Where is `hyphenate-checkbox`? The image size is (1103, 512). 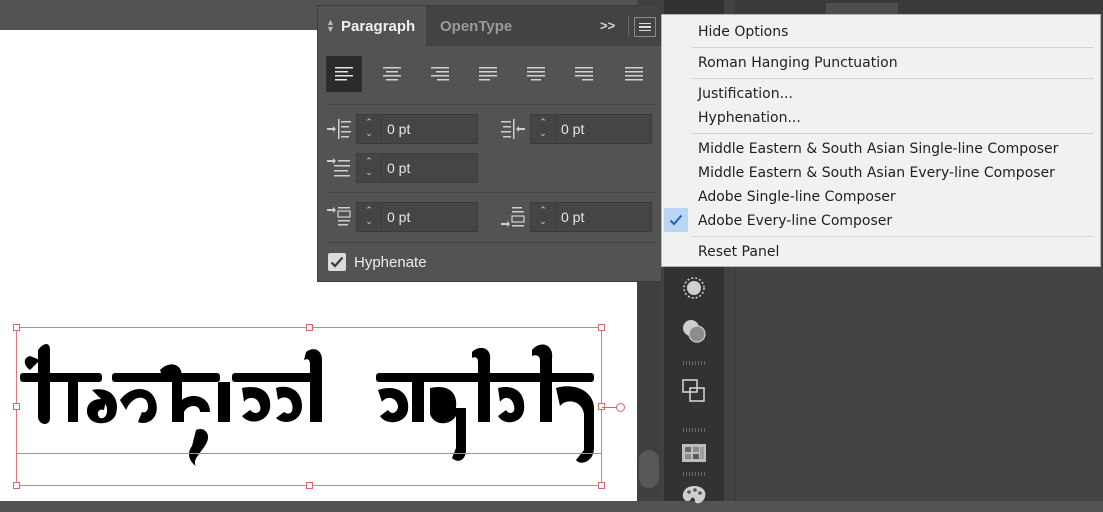
hyphenate-checkbox is located at coordinates (337, 262).